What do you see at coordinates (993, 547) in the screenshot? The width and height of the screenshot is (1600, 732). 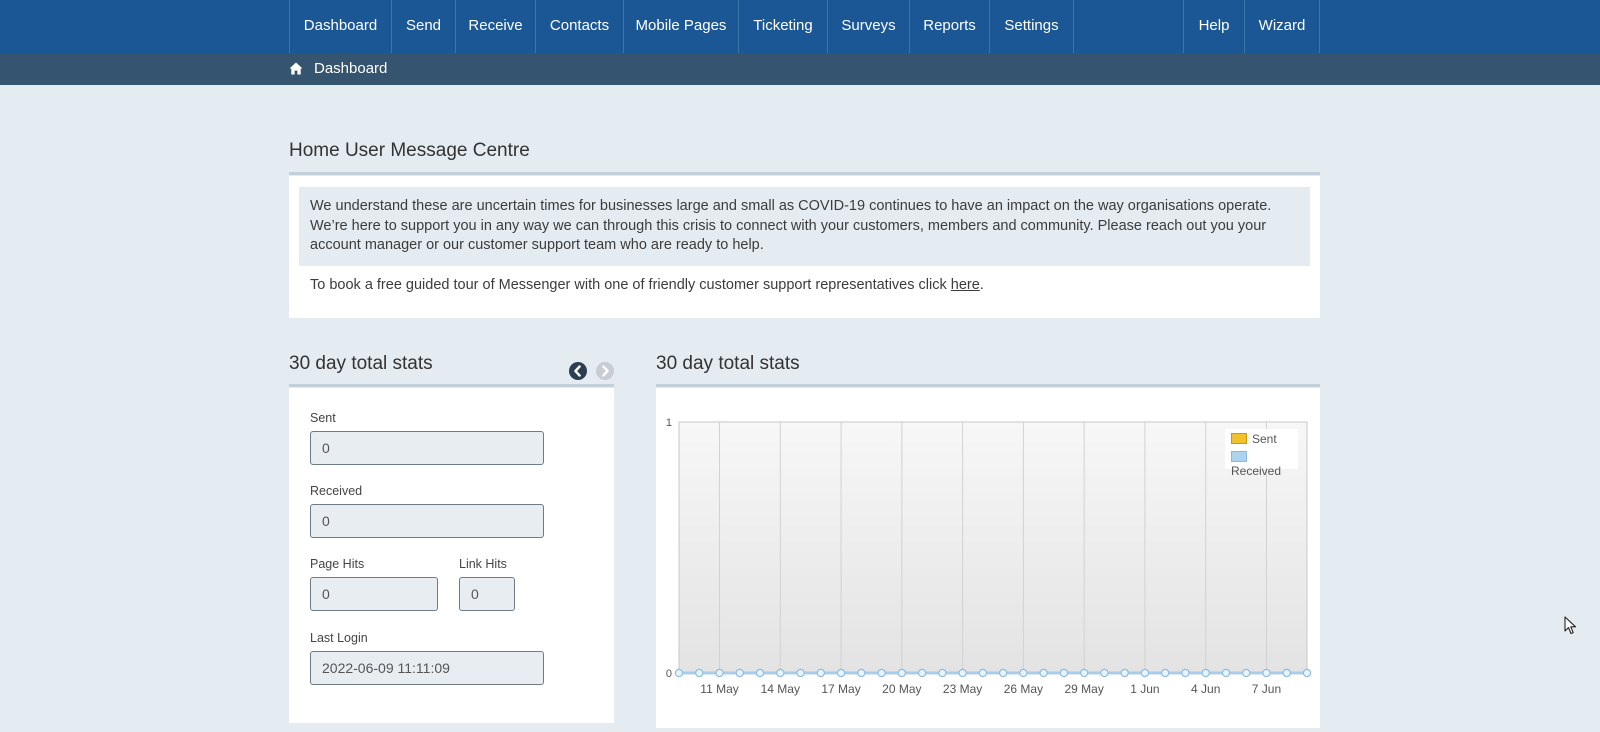 I see `plot-area` at bounding box center [993, 547].